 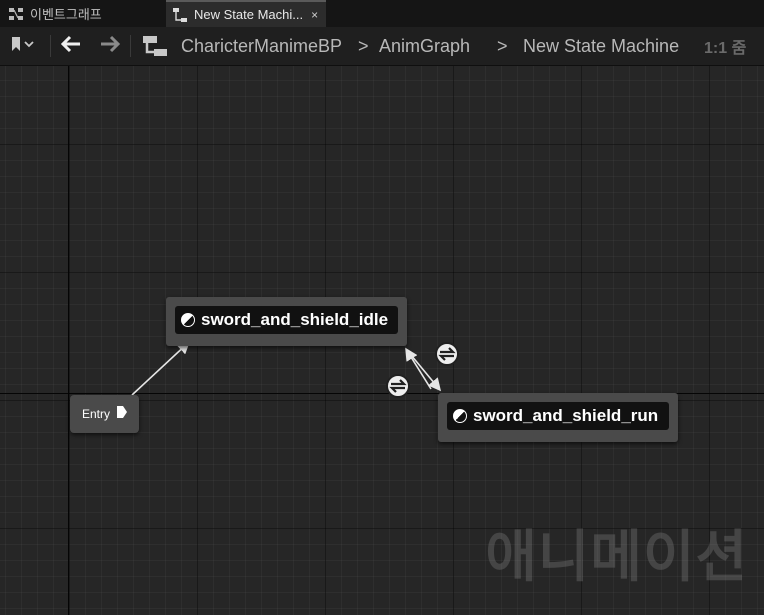 I want to click on arrow-left-icon, so click(x=71, y=46).